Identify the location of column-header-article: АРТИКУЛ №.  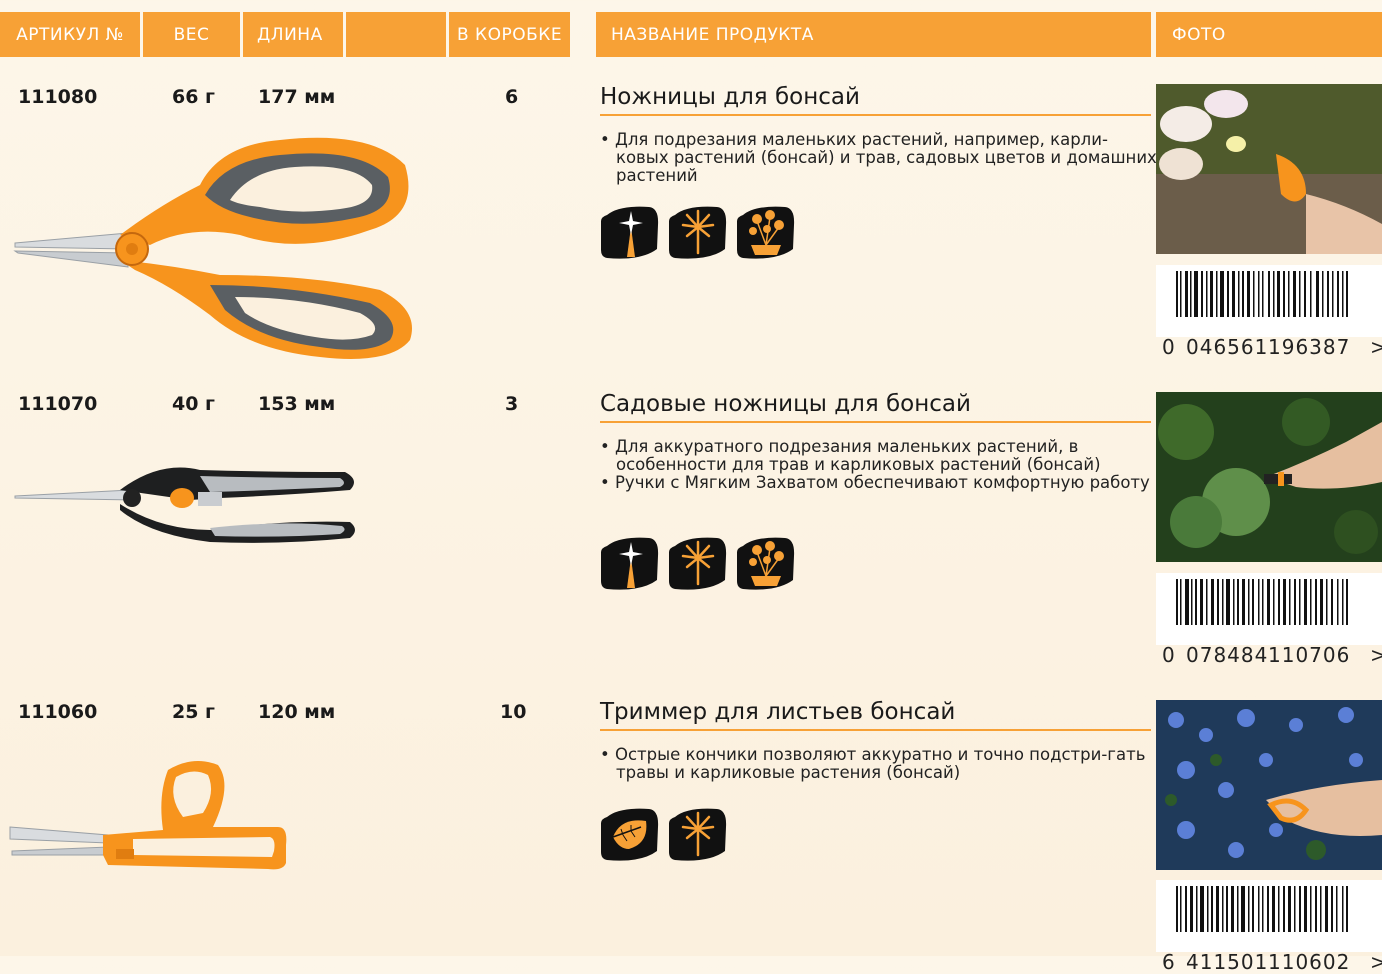
(70, 34).